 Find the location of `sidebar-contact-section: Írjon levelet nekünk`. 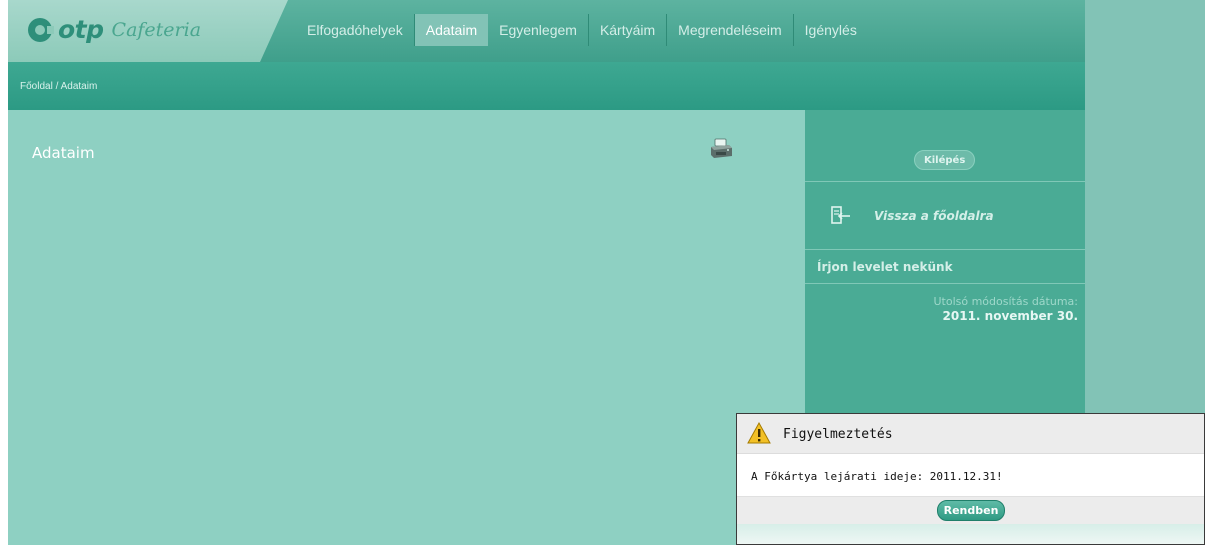

sidebar-contact-section: Írjon levelet nekünk is located at coordinates (945, 267).